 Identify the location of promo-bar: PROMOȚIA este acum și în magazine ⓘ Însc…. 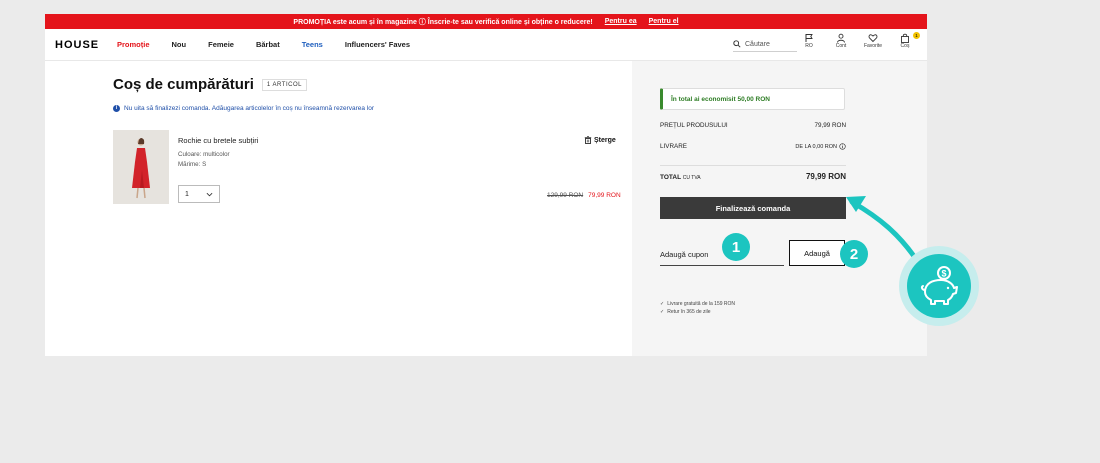
(486, 21).